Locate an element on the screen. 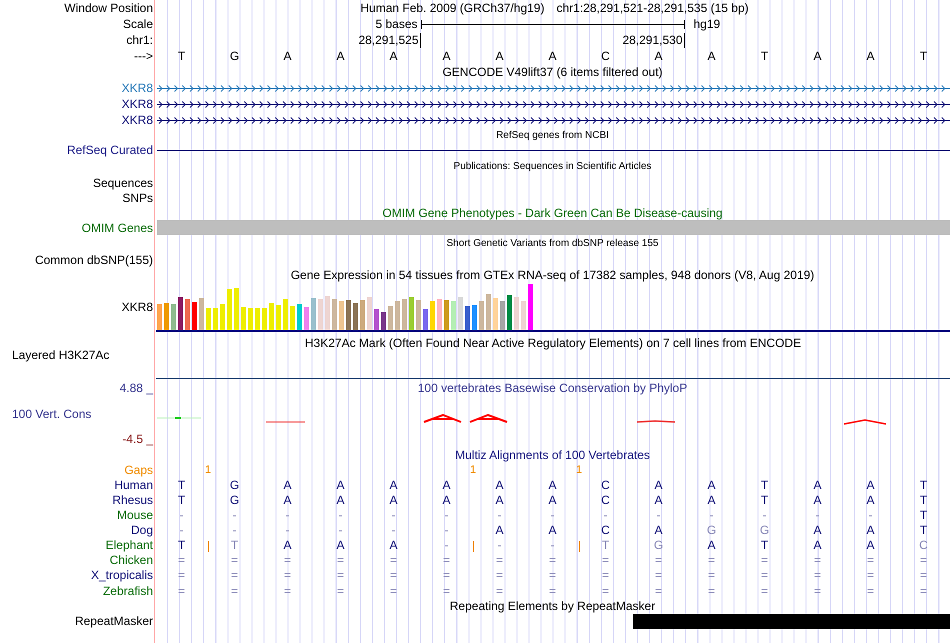 This screenshot has height=643, width=950. base-letter: G is located at coordinates (235, 56).